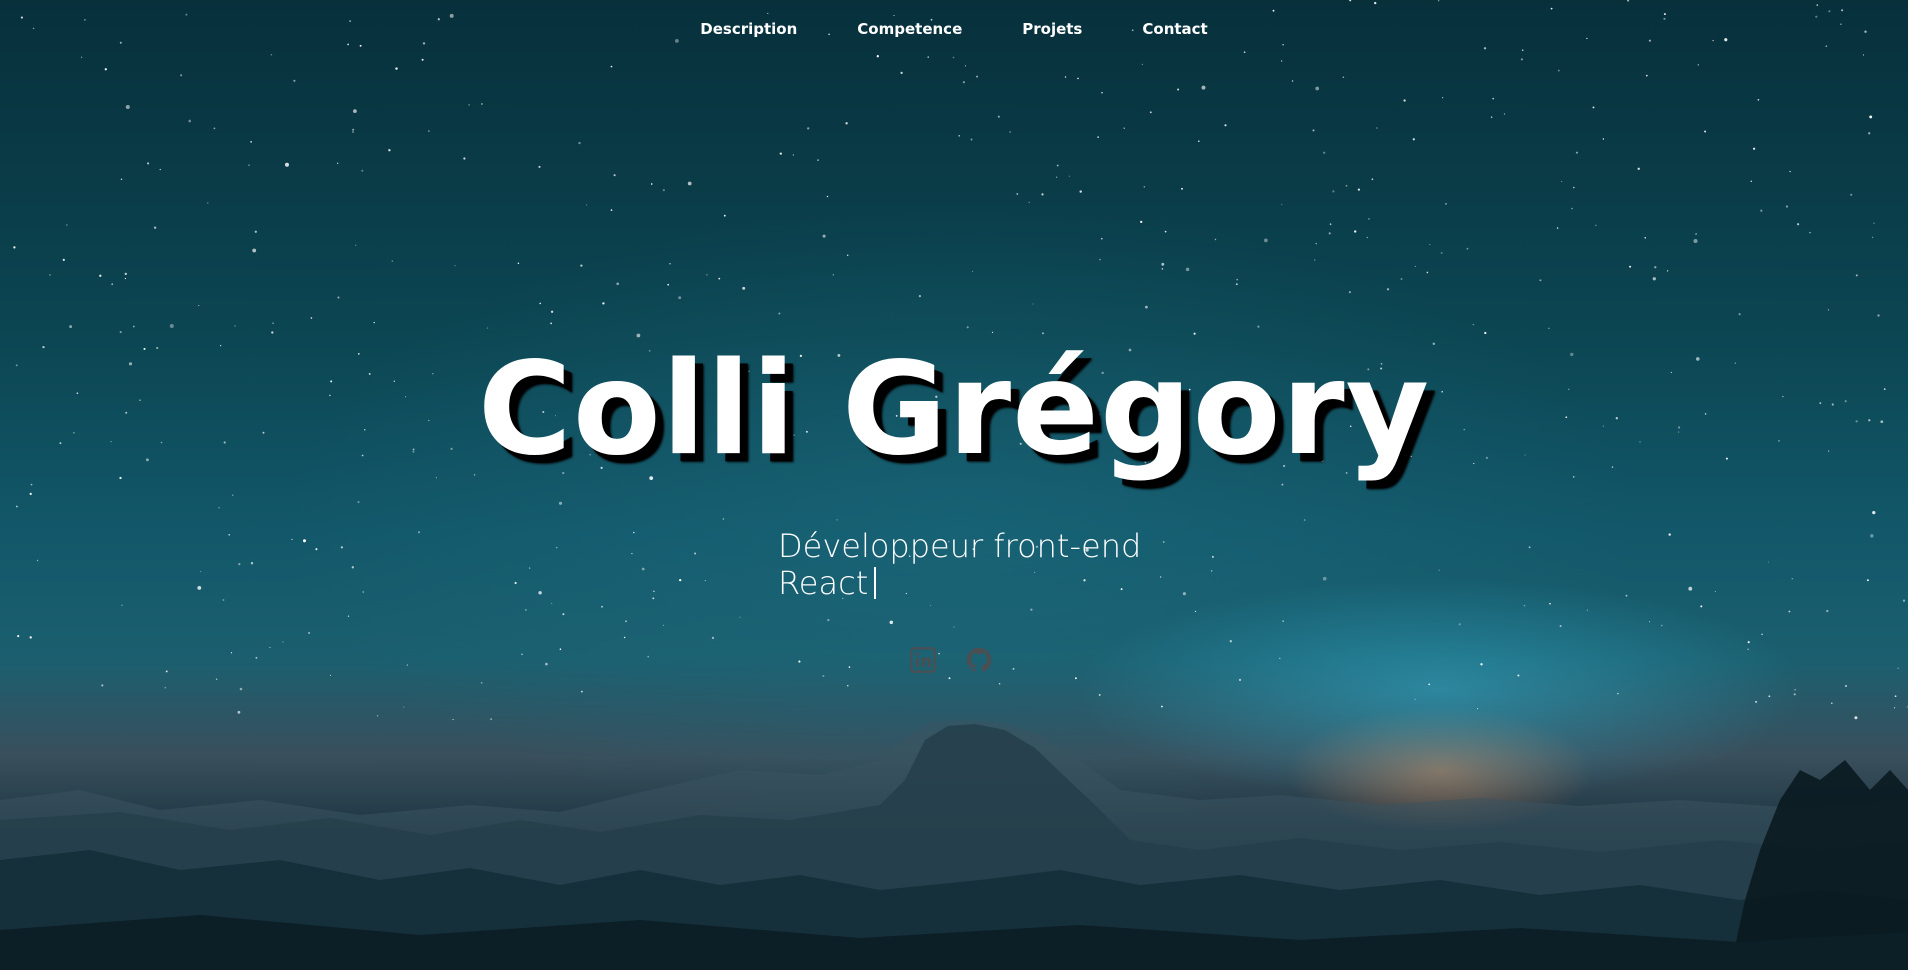 This screenshot has width=1908, height=970. Describe the element at coordinates (960, 546) in the screenshot. I see `subtitle-line-1: Développeur front-end` at that location.